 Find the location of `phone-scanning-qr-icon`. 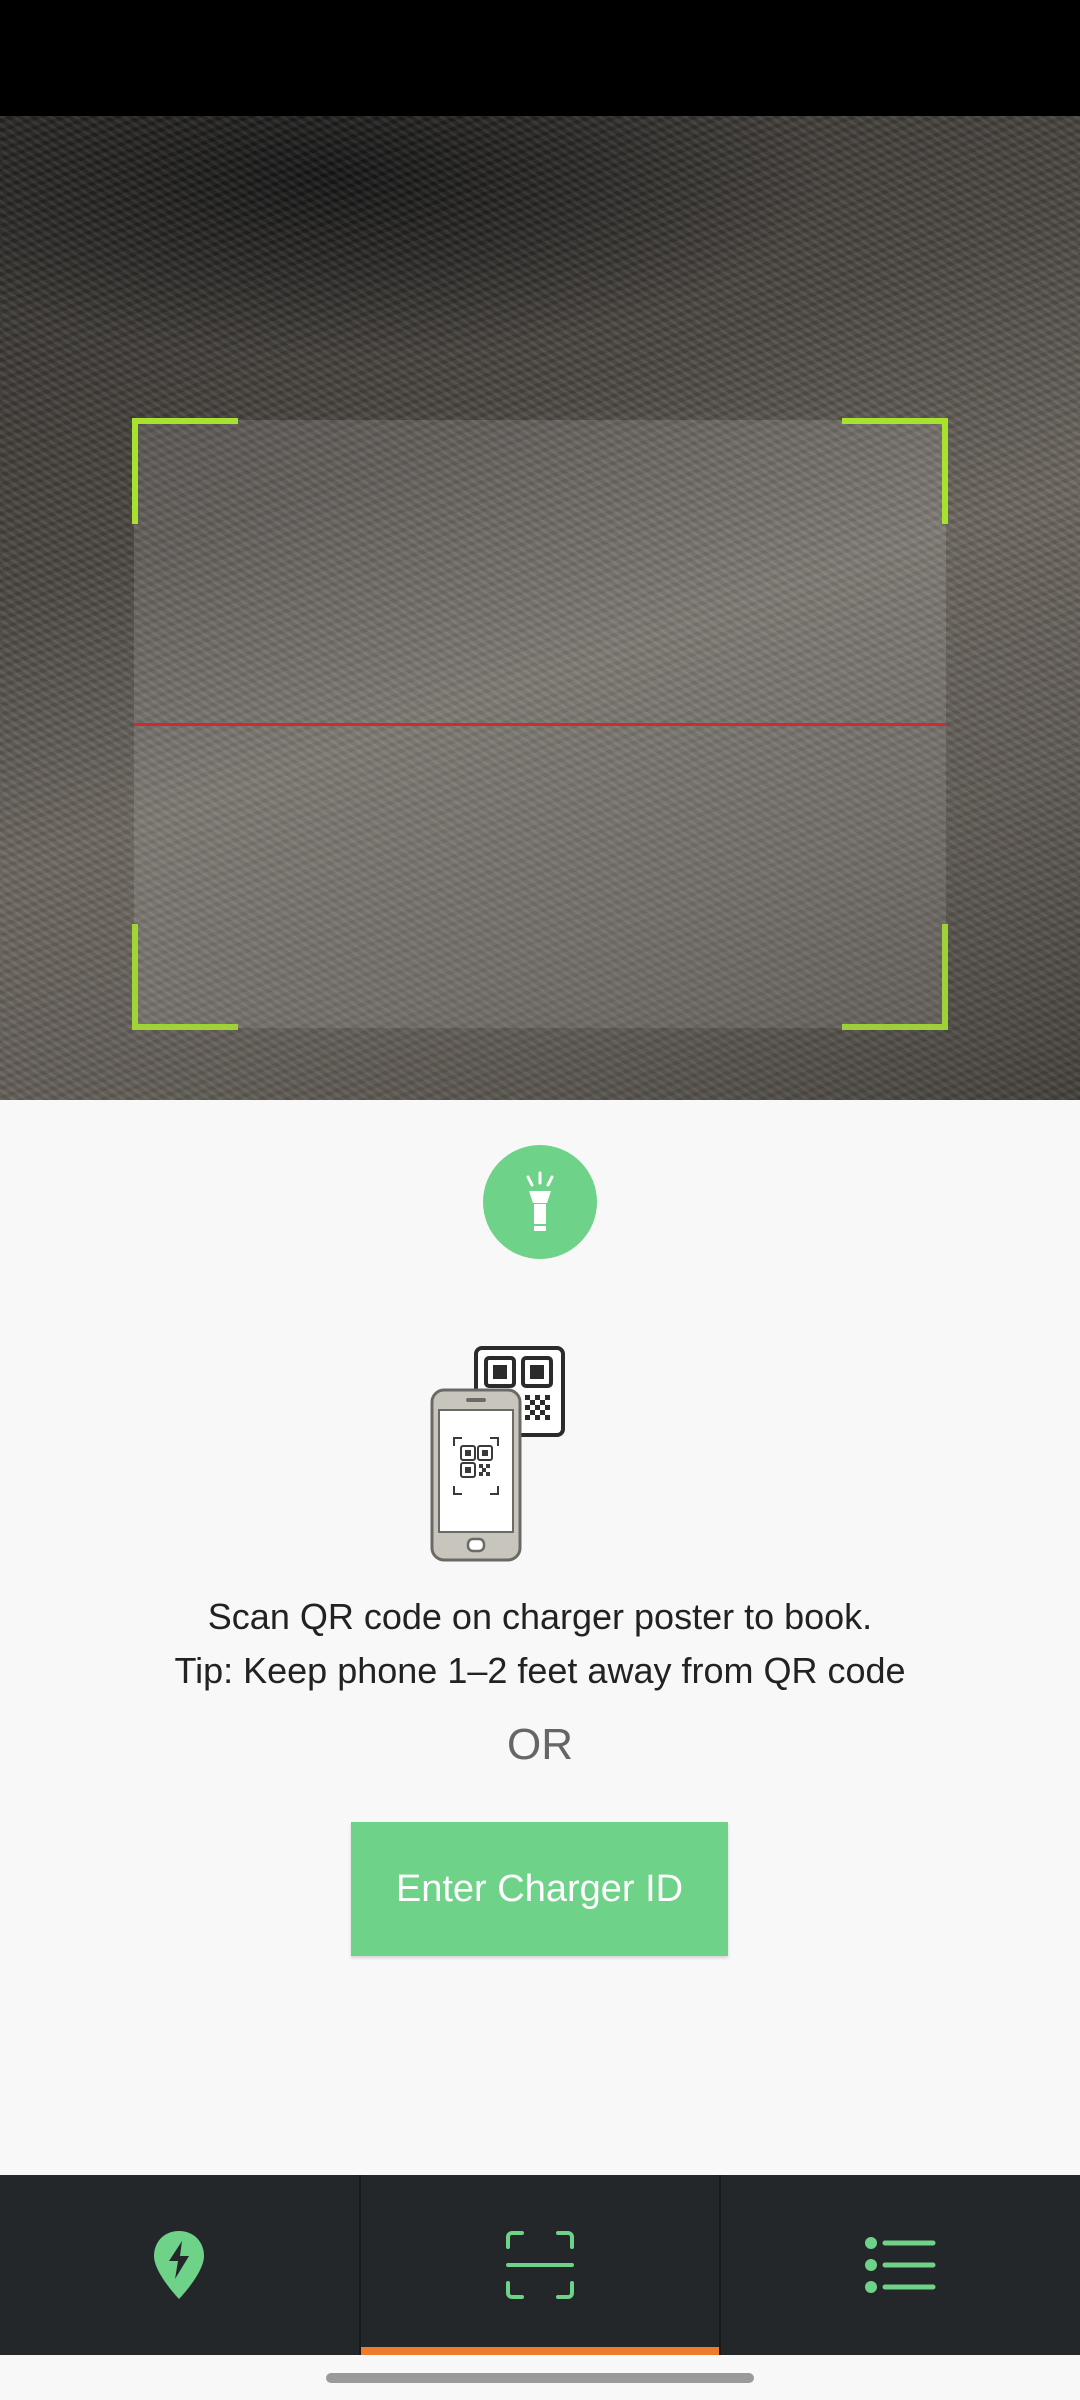

phone-scanning-qr-icon is located at coordinates (497, 1454).